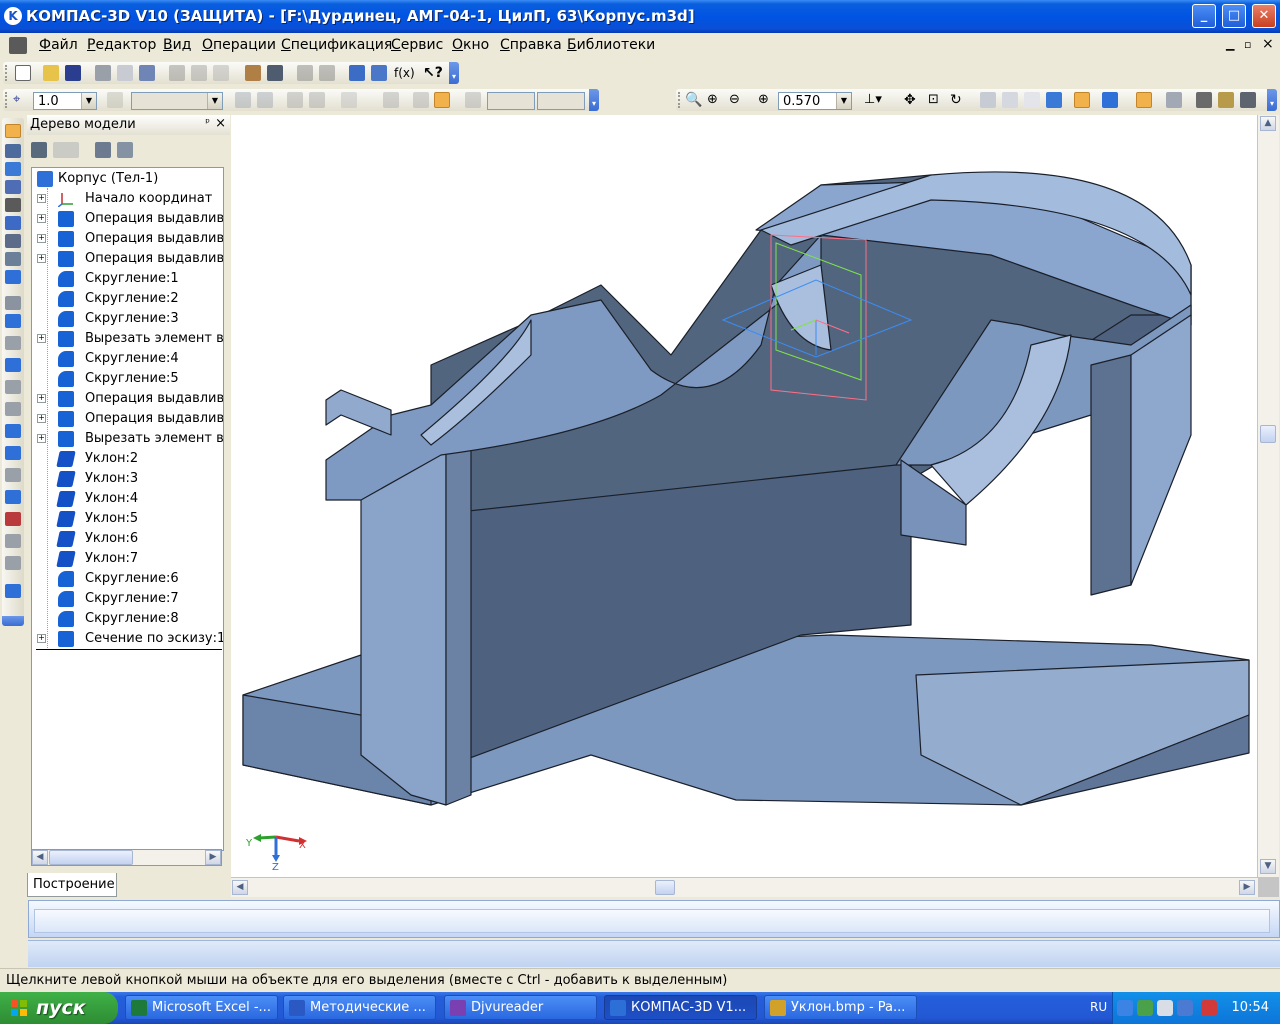 The height and width of the screenshot is (1024, 1280). What do you see at coordinates (13, 519) in the screenshot?
I see `draft-tool-icon` at bounding box center [13, 519].